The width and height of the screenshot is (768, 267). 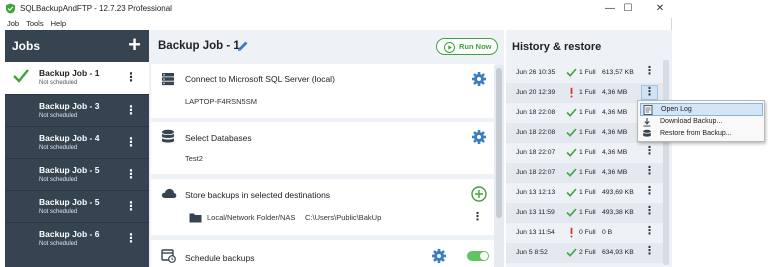 I want to click on history-row: Jun 13 11:59 1 Full 493,38 KB ⋮, so click(x=587, y=213).